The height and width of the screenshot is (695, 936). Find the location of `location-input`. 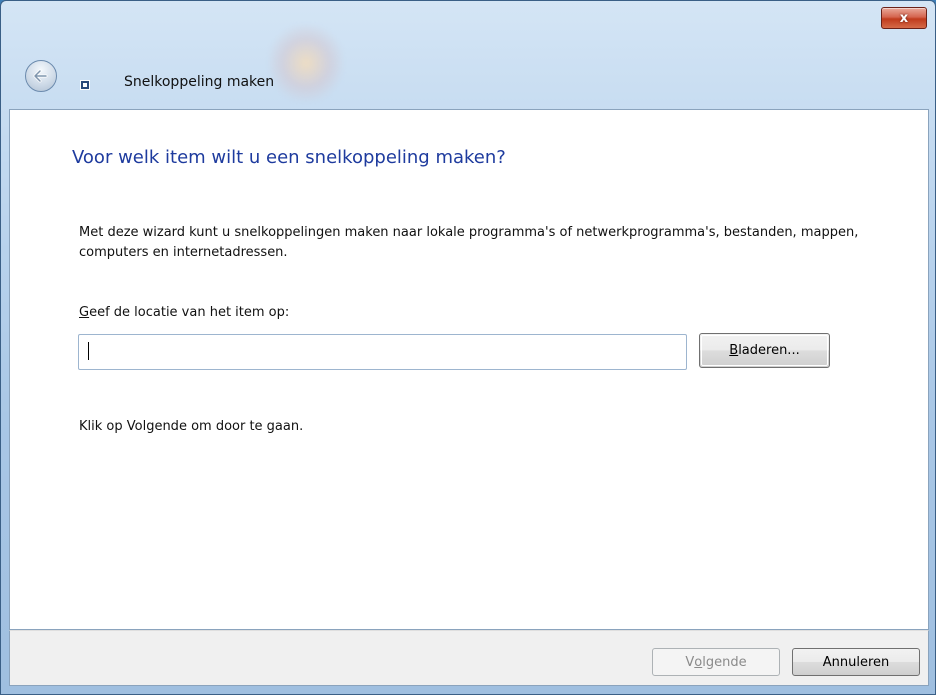

location-input is located at coordinates (382, 352).